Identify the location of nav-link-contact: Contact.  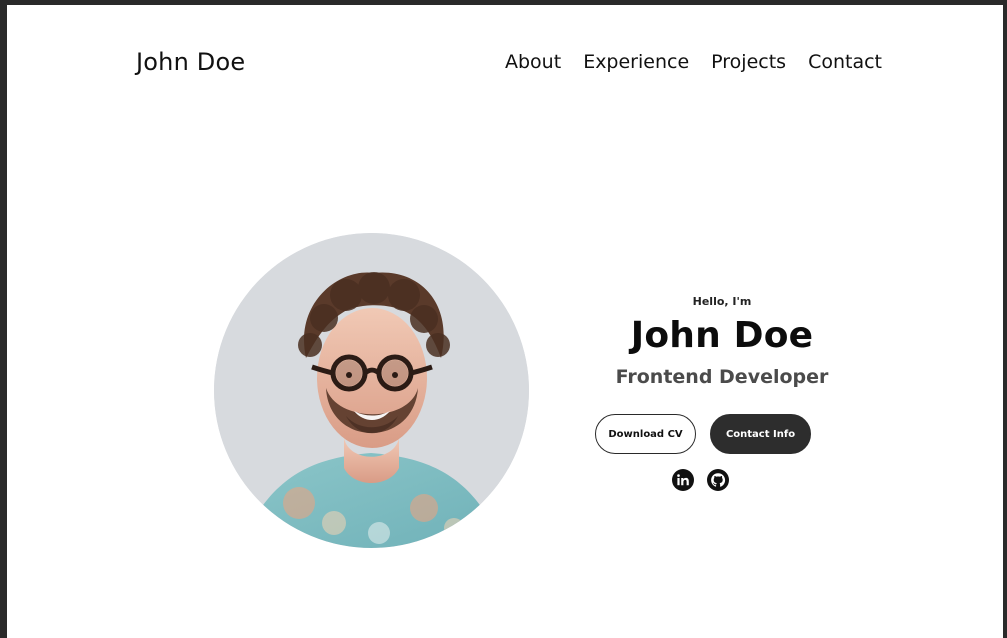
(845, 62).